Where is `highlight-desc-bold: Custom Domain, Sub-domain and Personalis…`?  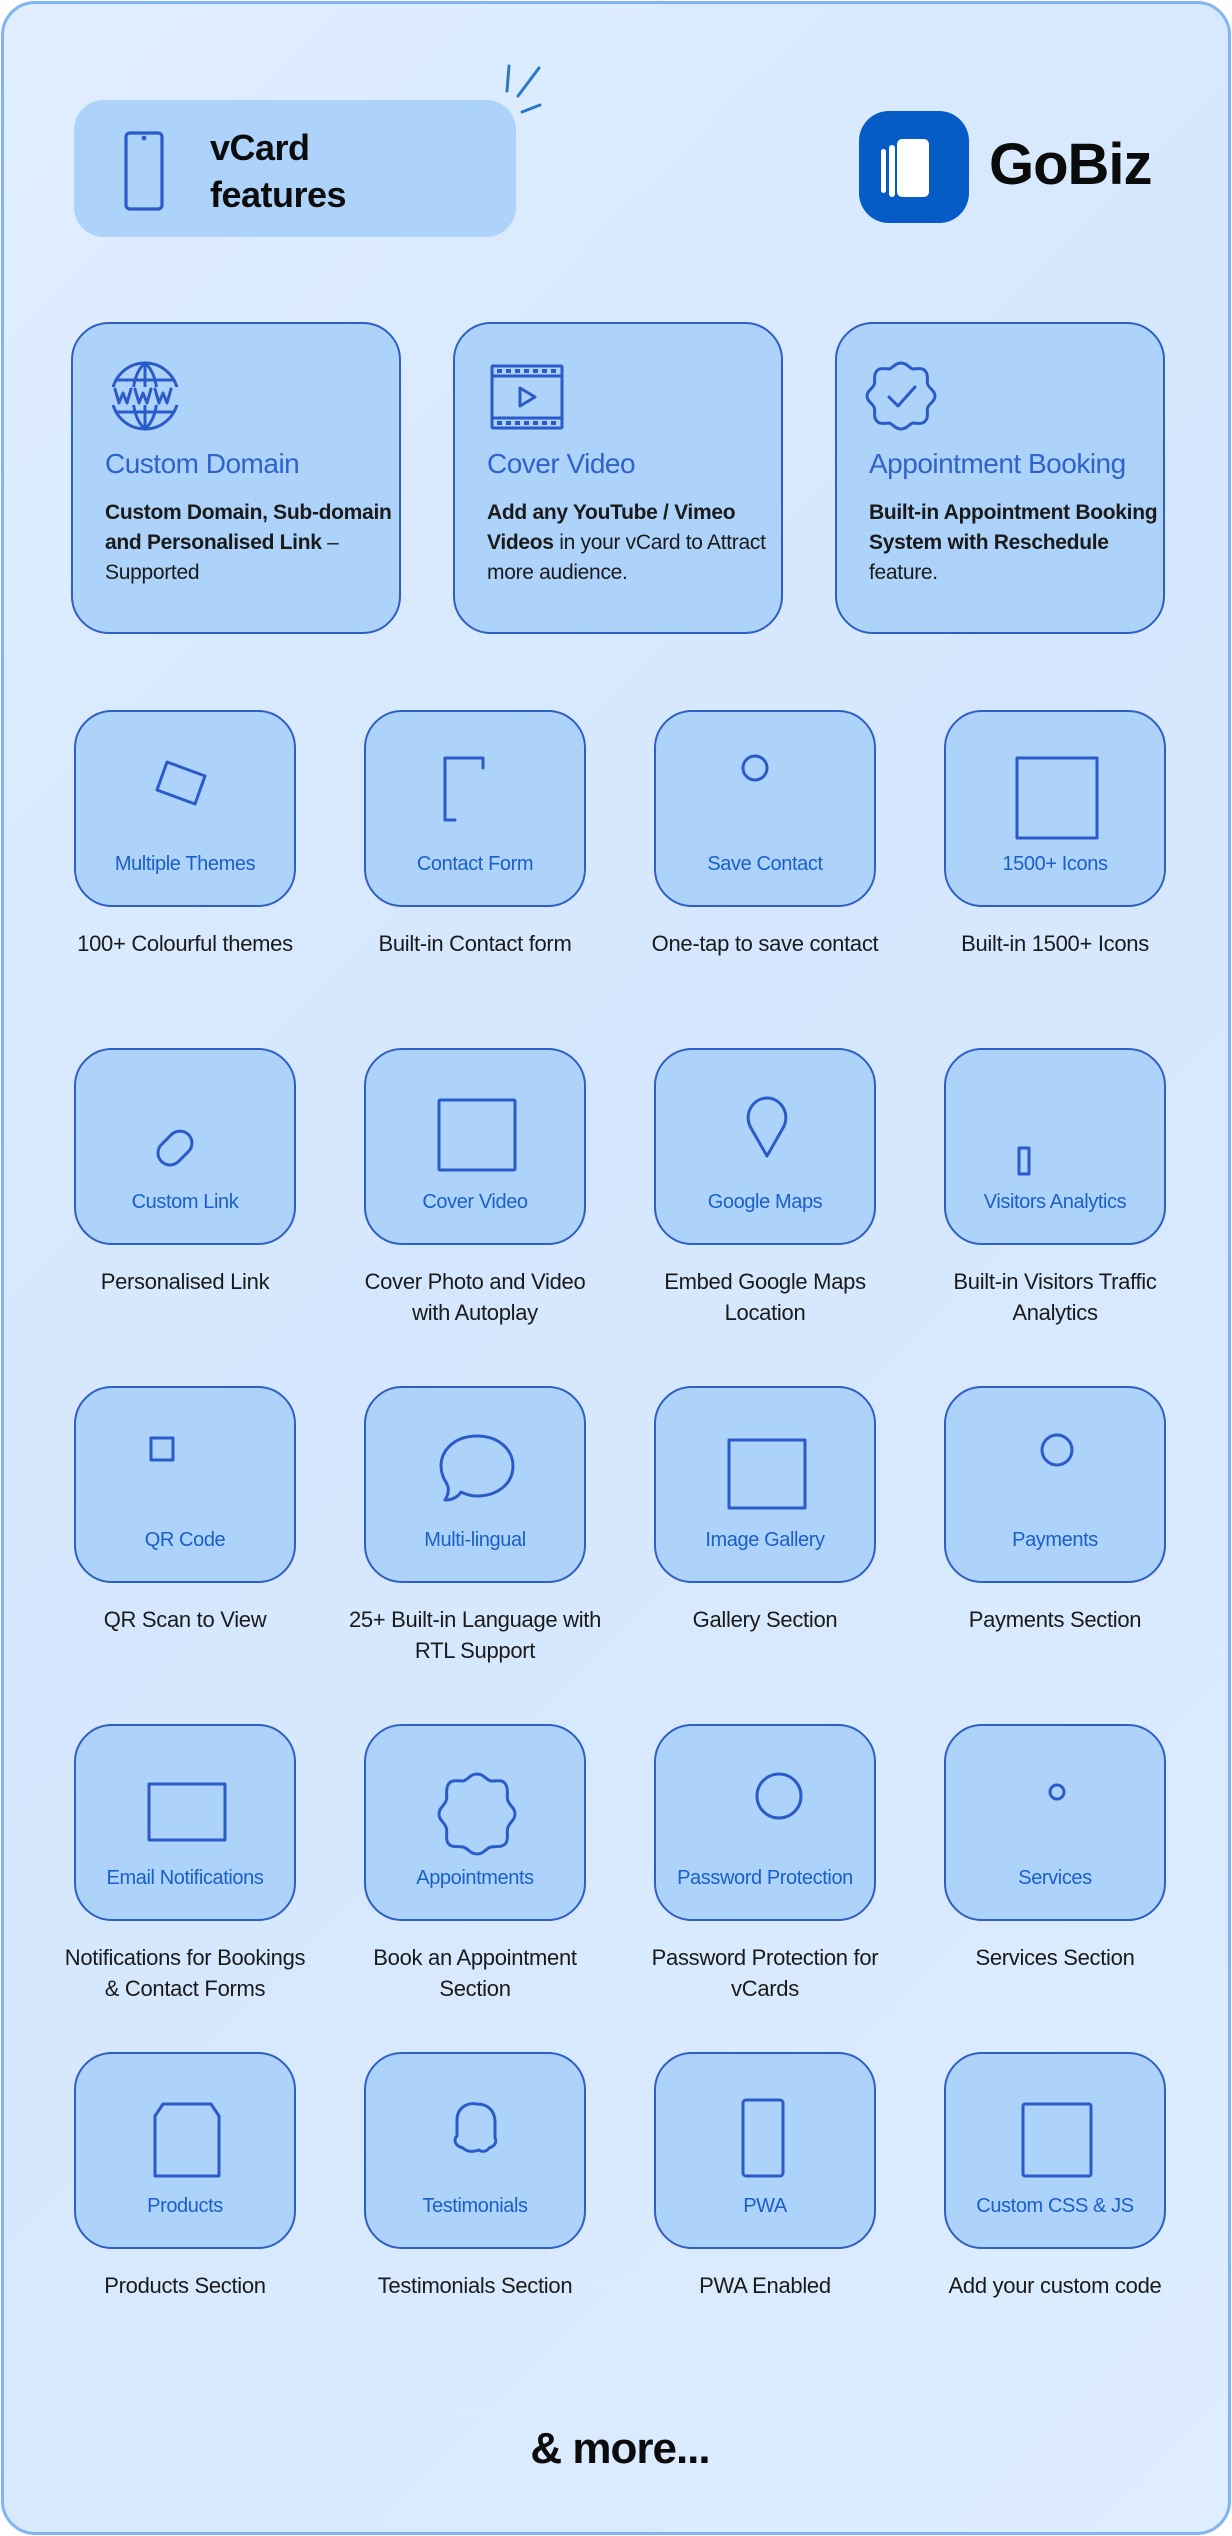
highlight-desc-bold: Custom Domain, Sub-domain and Personalis… is located at coordinates (248, 527).